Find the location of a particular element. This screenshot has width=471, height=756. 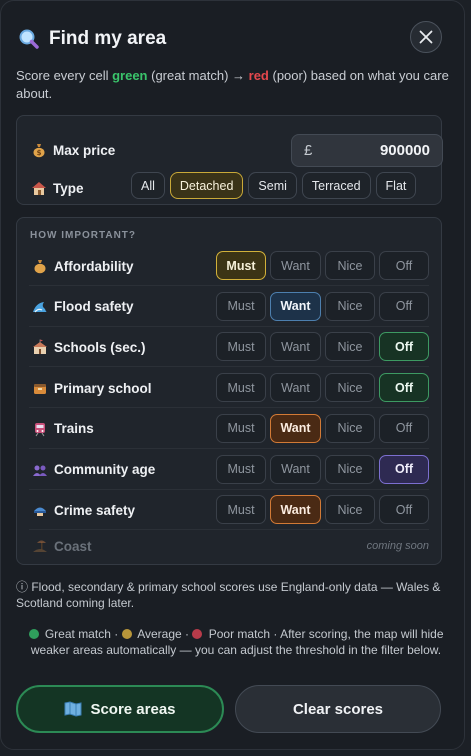

importance-row-primary-school: Primary school Must Want Nice Off is located at coordinates (229, 388).